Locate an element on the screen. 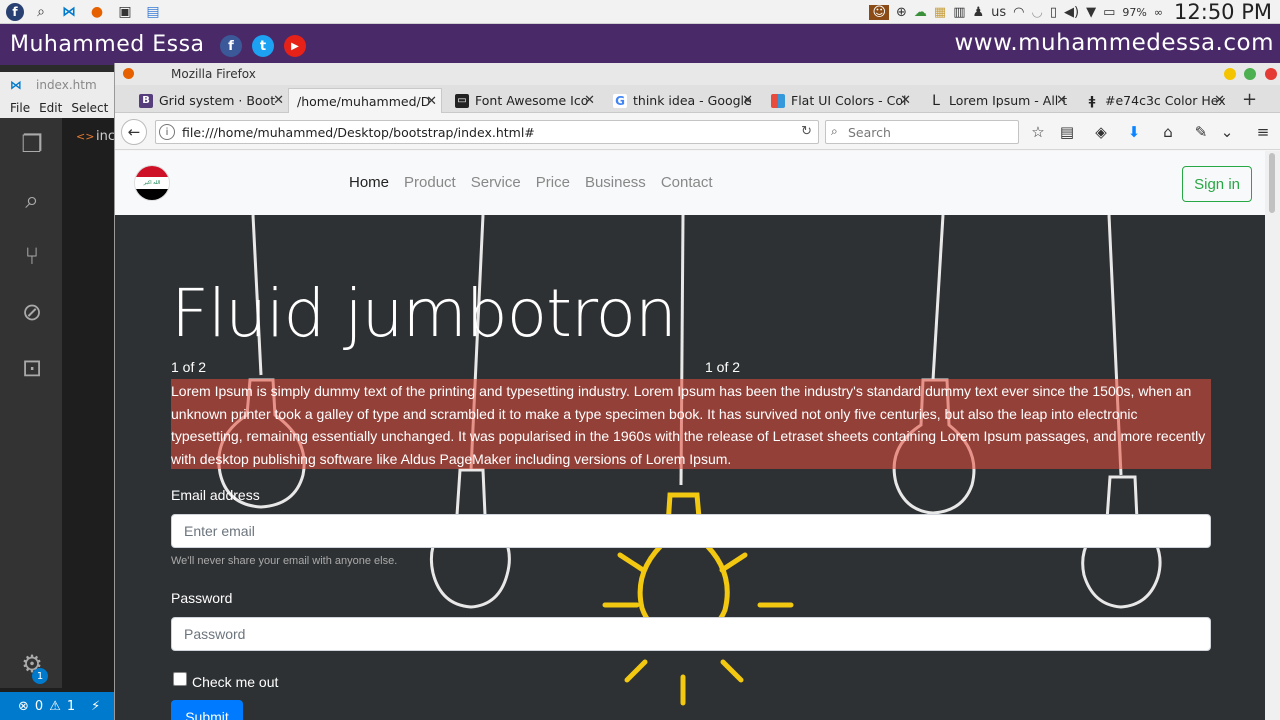  tab-lorem-ipsum: L Lorem Ipsum - All t ✕ is located at coordinates (998, 100).